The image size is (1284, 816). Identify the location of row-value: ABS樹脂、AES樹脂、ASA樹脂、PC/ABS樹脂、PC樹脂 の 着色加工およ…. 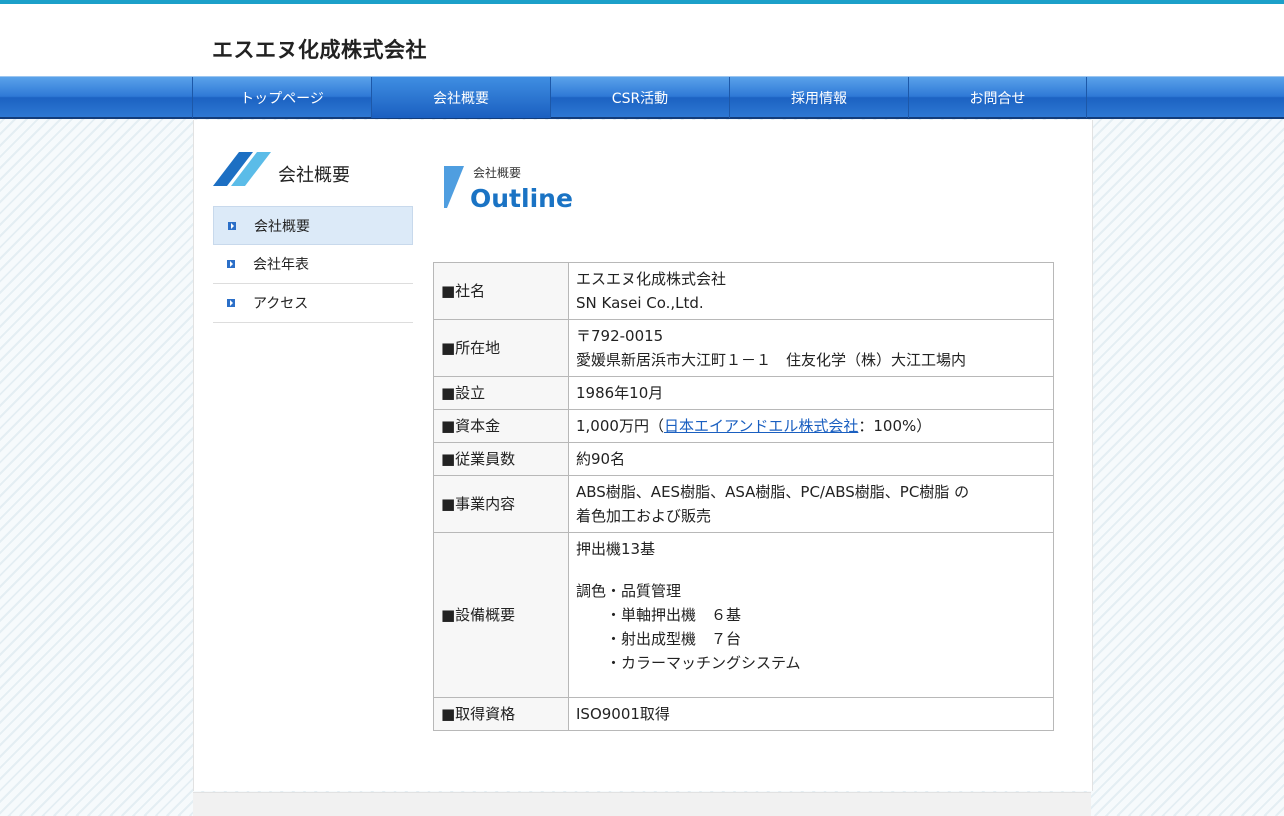
(811, 504).